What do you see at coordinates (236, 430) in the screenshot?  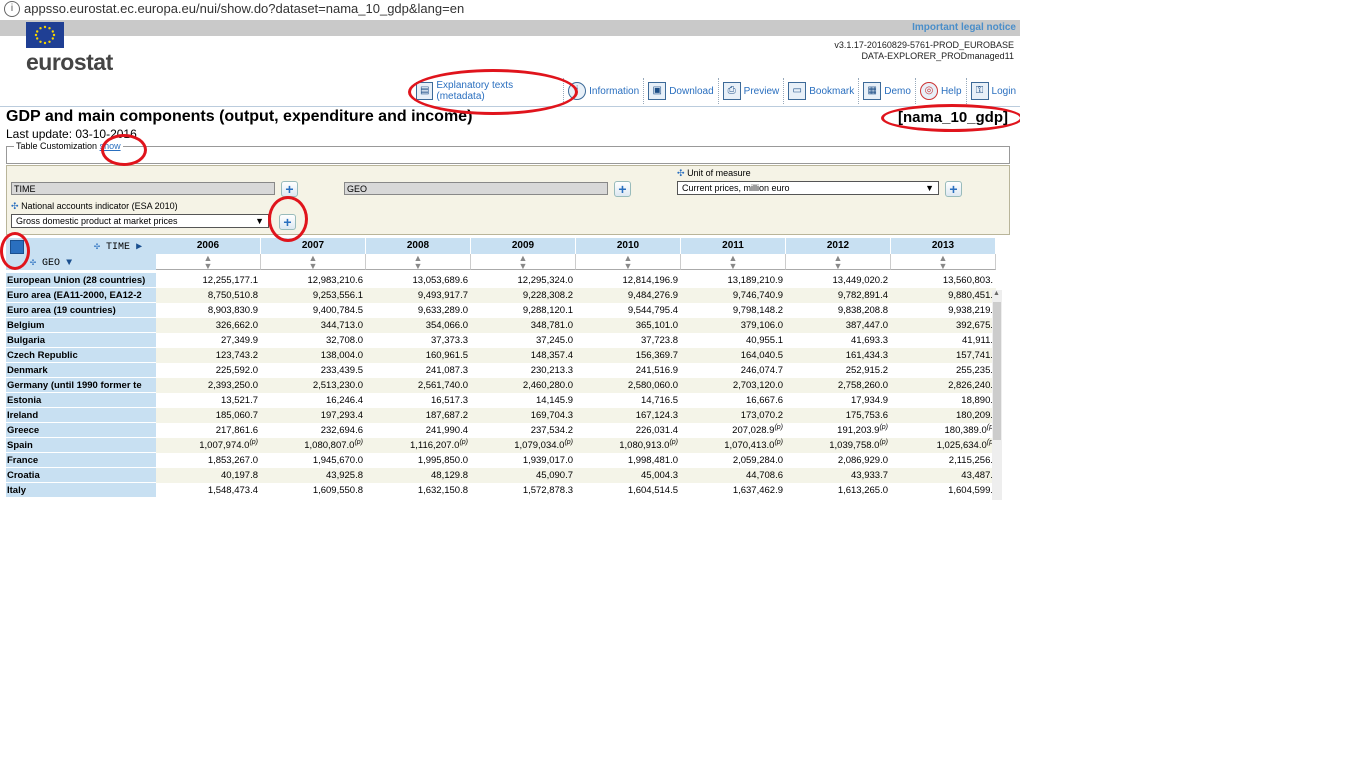 I see `cell-value: 217,861.6` at bounding box center [236, 430].